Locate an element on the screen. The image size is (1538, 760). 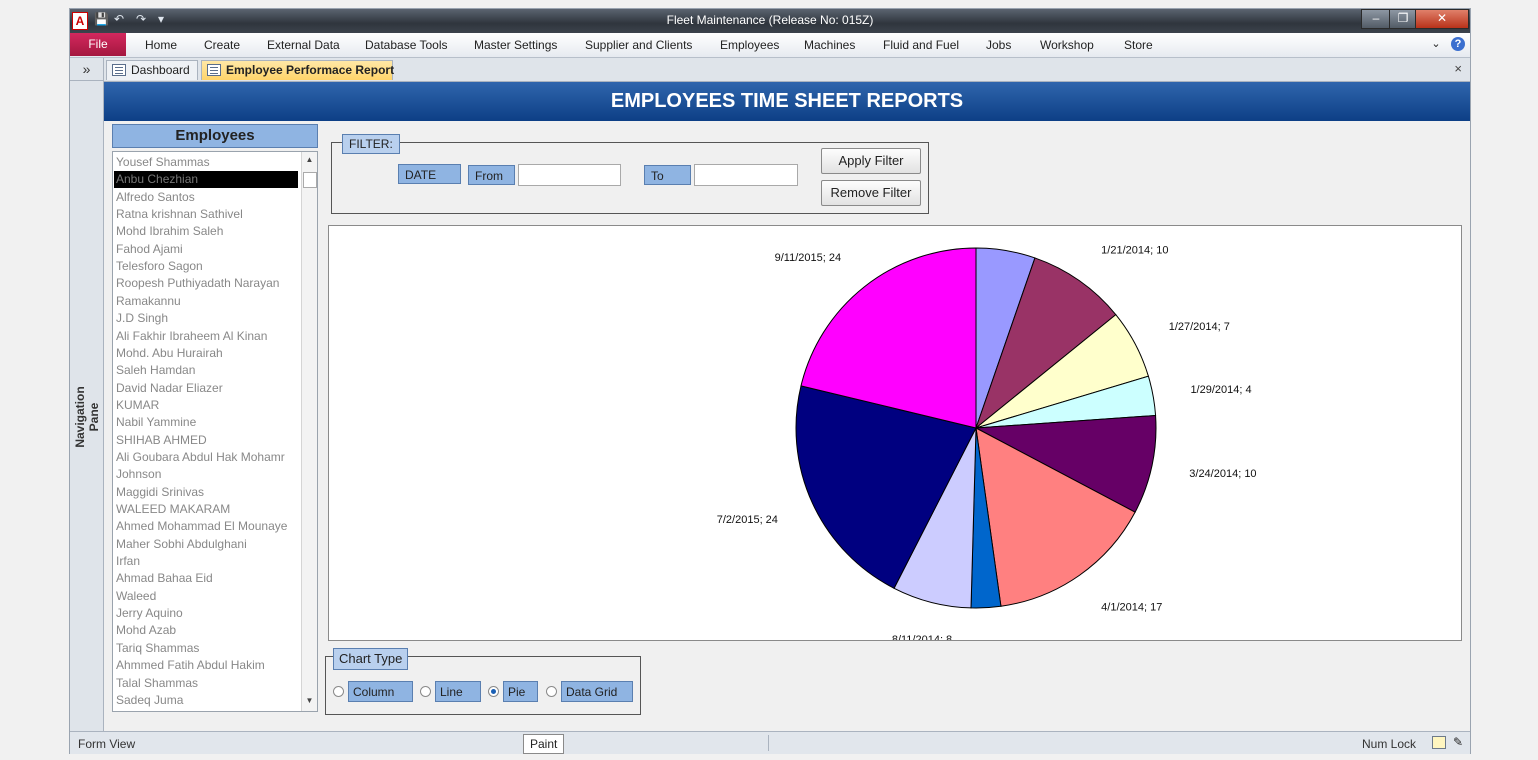
navigation-pane: » Navigation Pane is located at coordinates (87, 395).